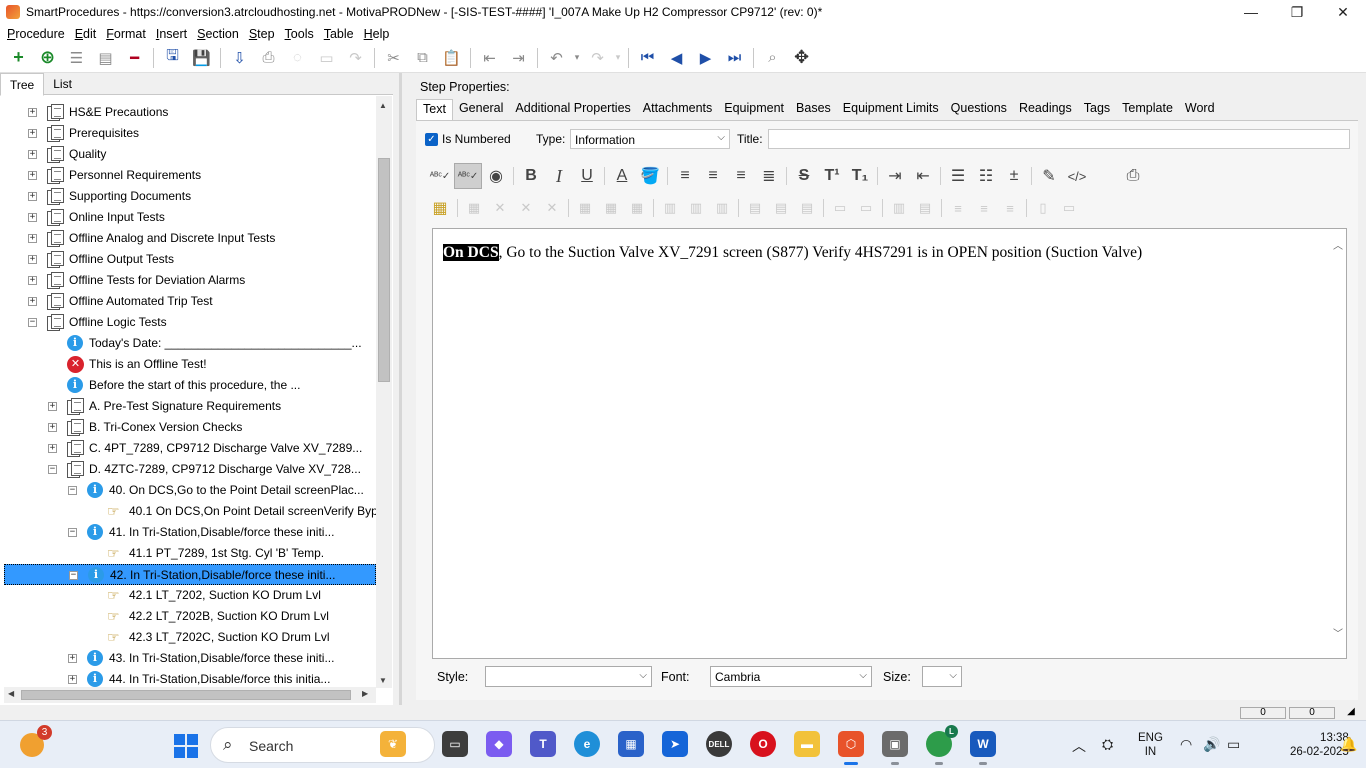 This screenshot has width=1366, height=768. I want to click on list-properties-icon: ▤, so click(105, 58).